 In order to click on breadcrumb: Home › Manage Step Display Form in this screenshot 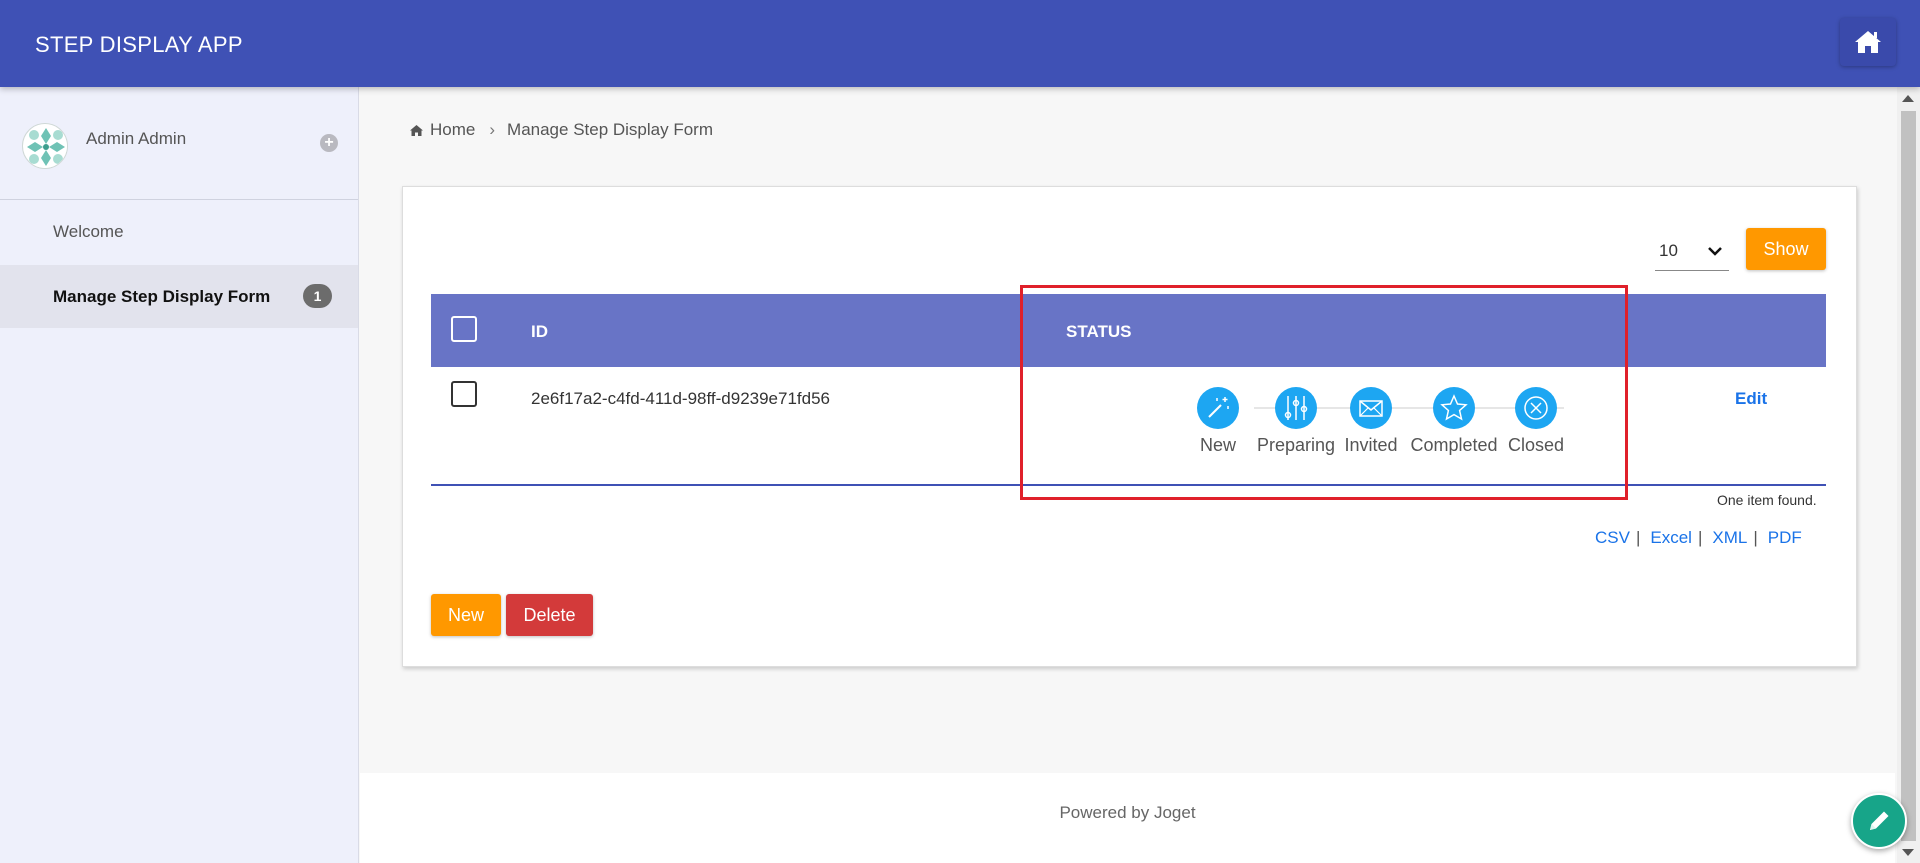, I will do `click(561, 130)`.